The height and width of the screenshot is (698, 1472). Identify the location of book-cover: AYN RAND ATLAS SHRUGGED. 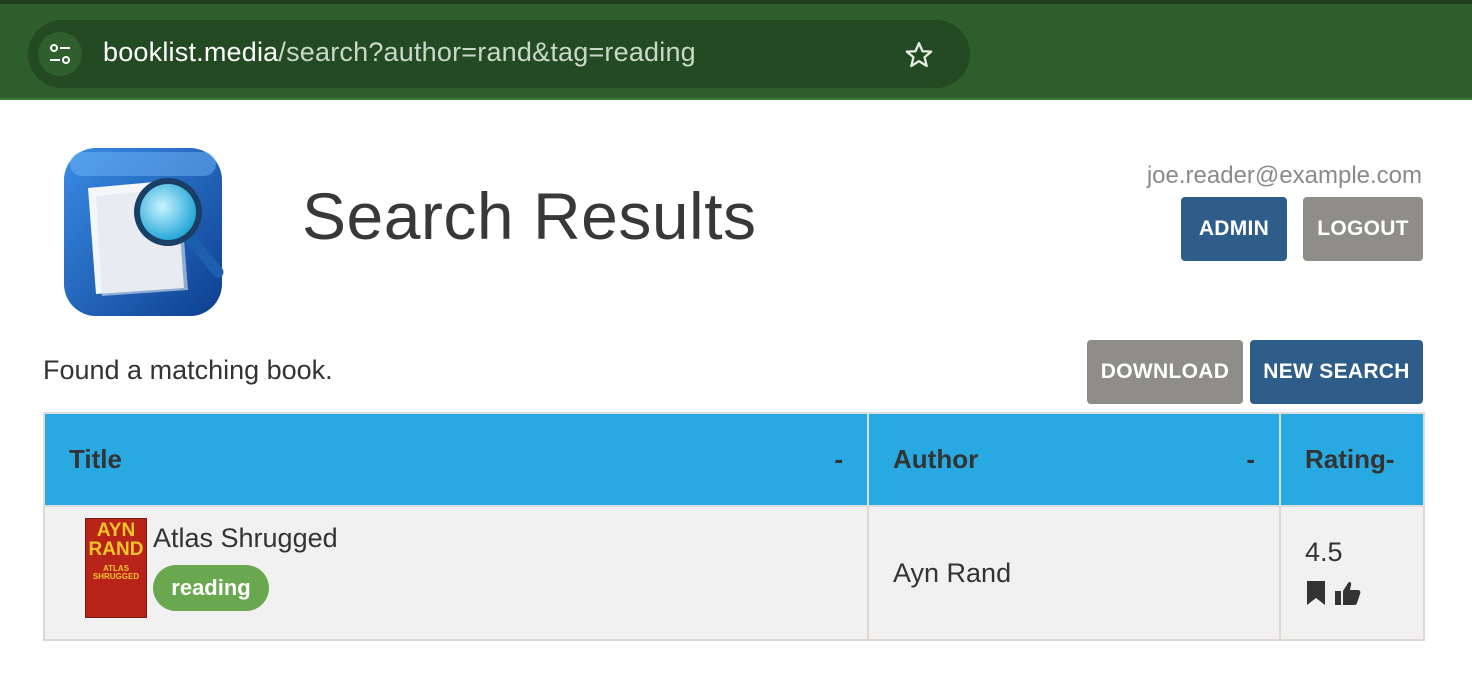
(116, 568).